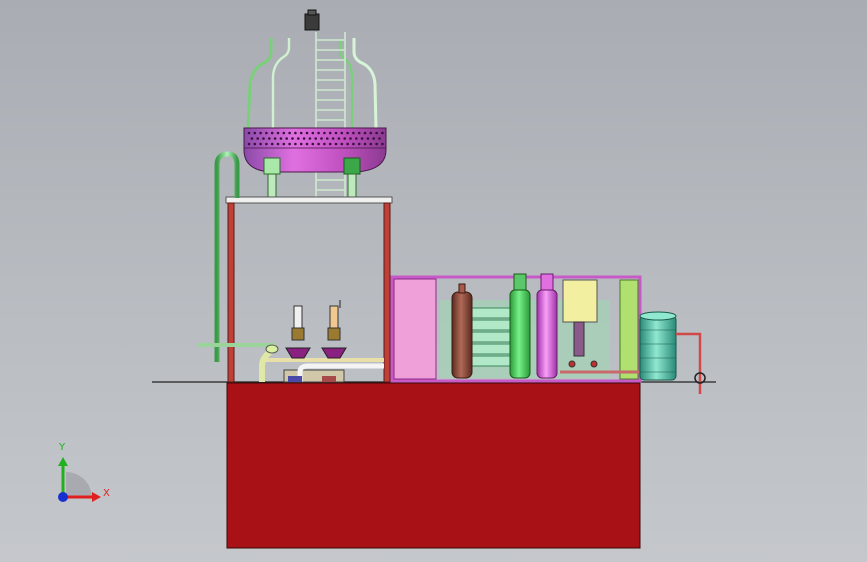 This screenshot has height=562, width=867. I want to click on filter-cylinder-brown, so click(462, 335).